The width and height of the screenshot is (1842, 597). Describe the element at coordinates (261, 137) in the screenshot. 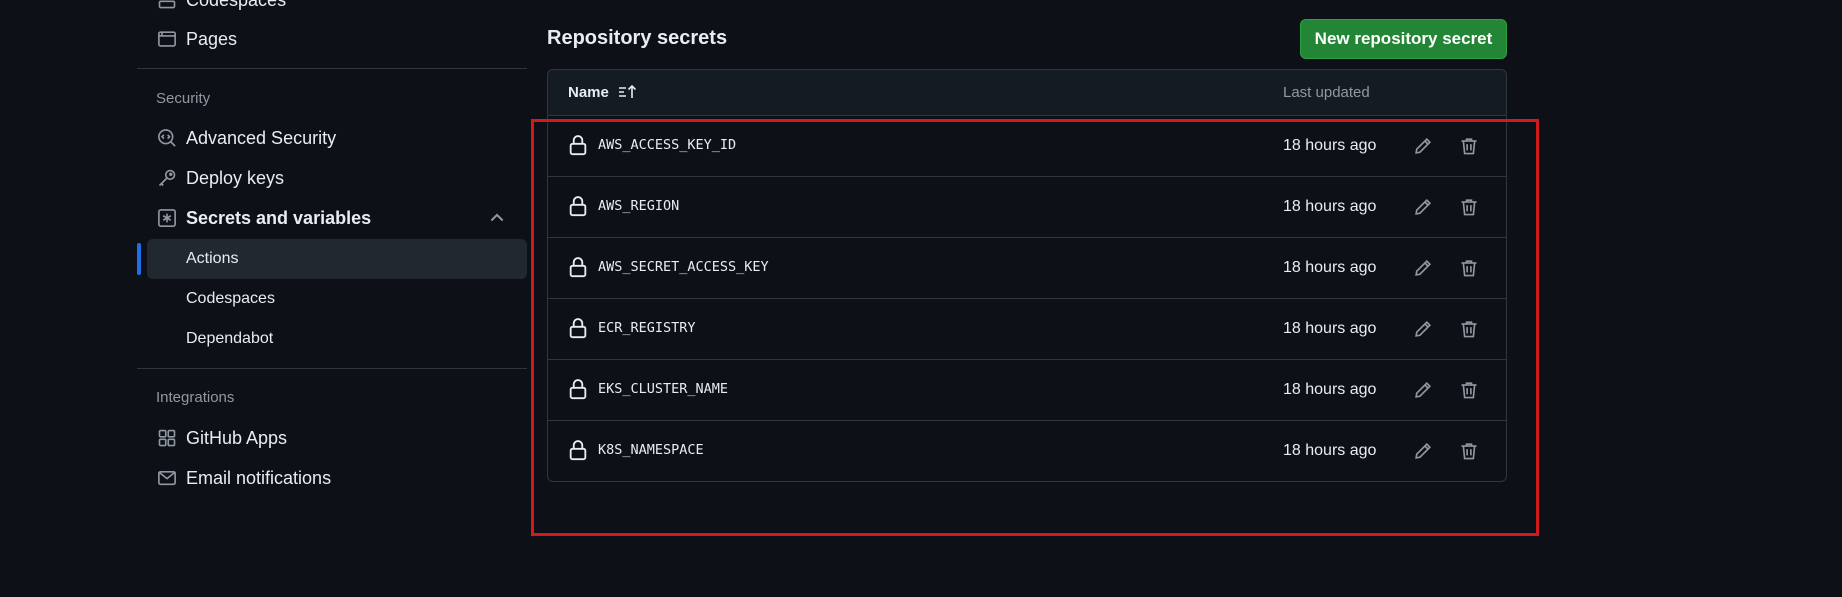

I see `sidebar-item-label: Advanced Security` at that location.